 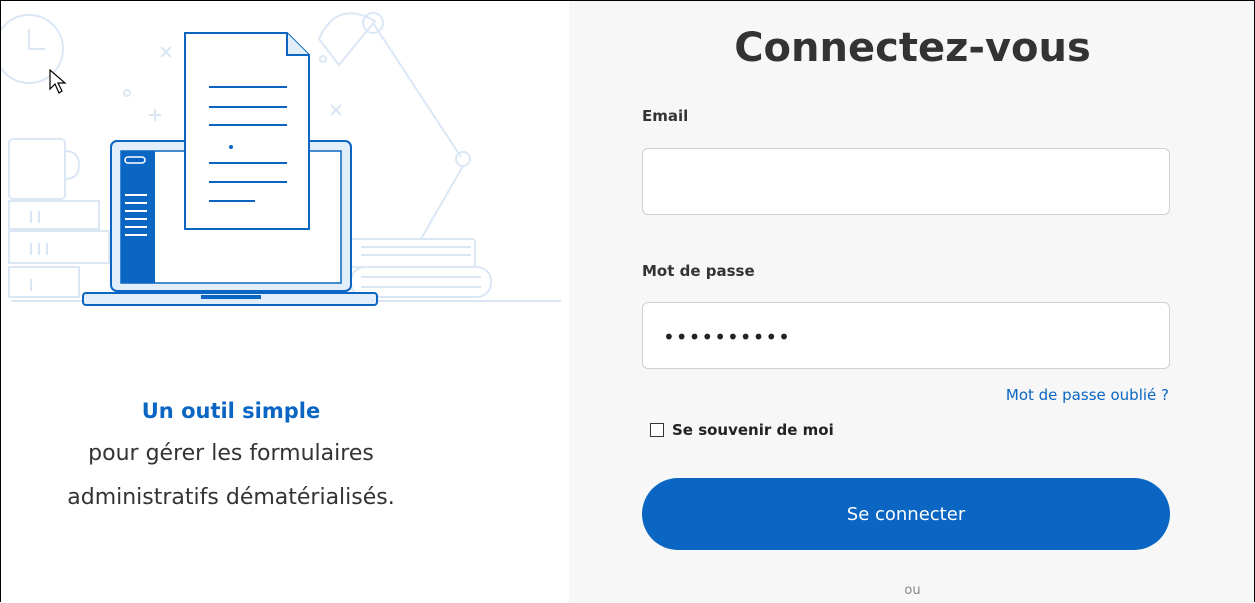 I want to click on forgot-password-link: Mot de passe oublié ?, so click(x=1087, y=395).